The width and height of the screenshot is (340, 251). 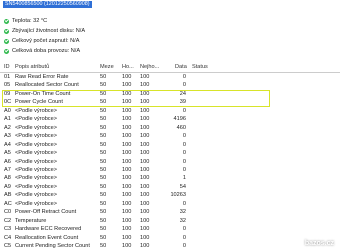 What do you see at coordinates (55, 67) in the screenshot?
I see `header-attr: Popis atributů` at bounding box center [55, 67].